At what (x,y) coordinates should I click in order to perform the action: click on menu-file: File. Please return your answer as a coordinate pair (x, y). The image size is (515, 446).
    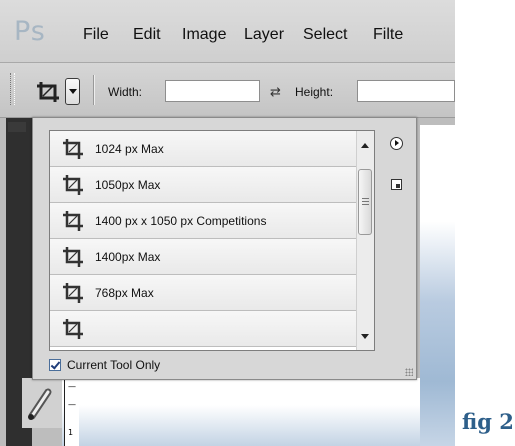
    Looking at the image, I should click on (96, 35).